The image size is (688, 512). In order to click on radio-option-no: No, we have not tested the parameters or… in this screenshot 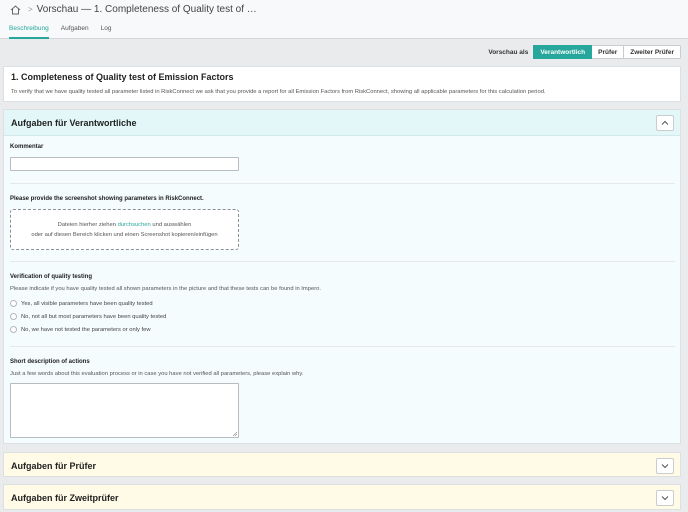, I will do `click(80, 329)`.